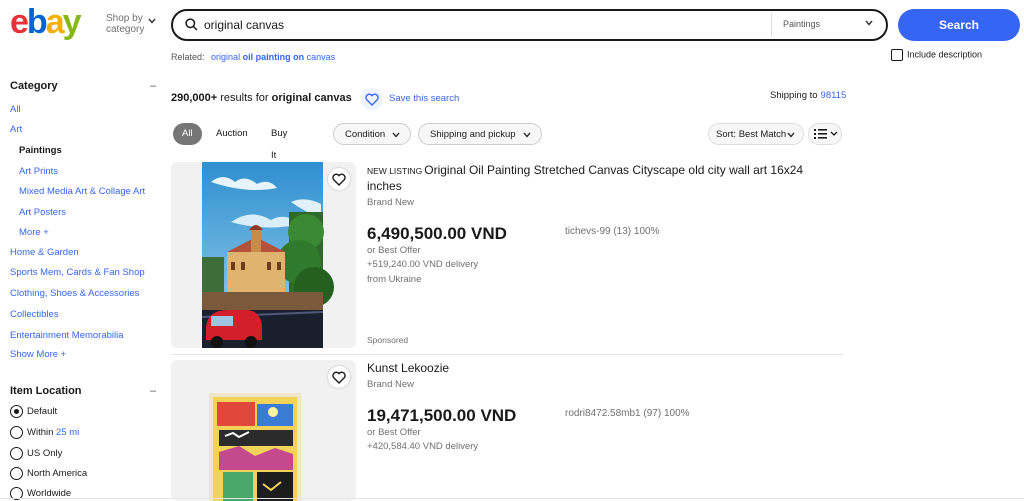  I want to click on location-option-us-only: US Only, so click(36, 453).